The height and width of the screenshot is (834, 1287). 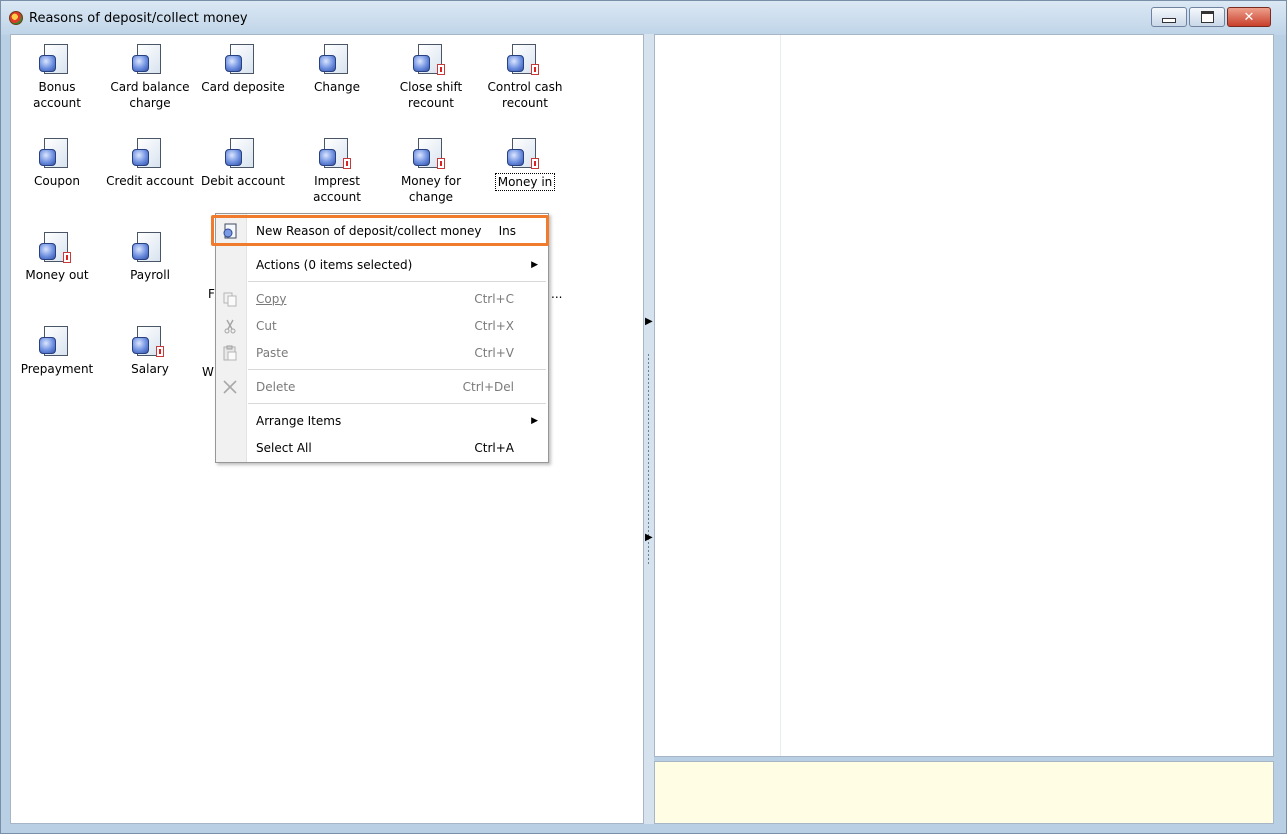 I want to click on list-item: Card deposite, so click(x=243, y=67).